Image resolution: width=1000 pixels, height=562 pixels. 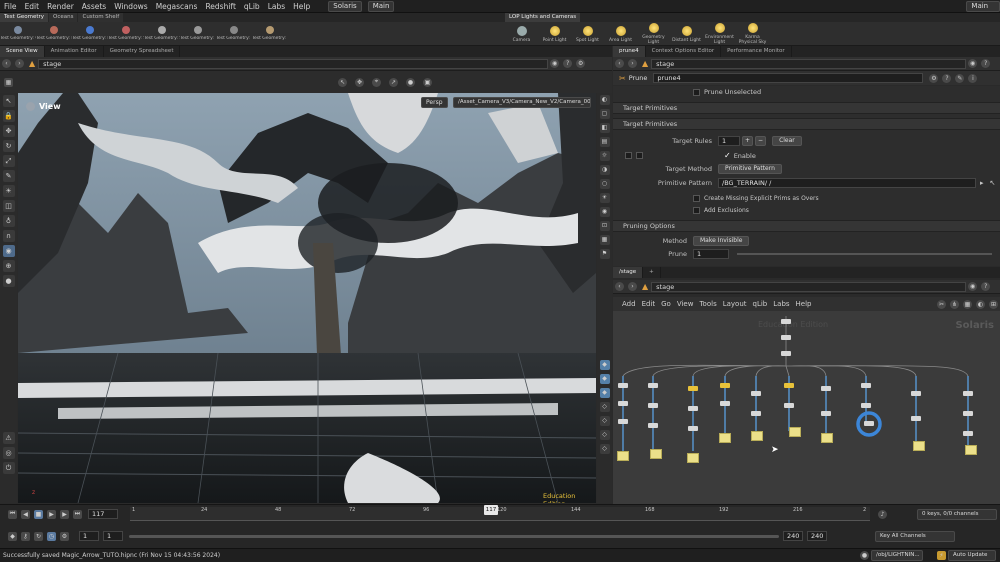 I want to click on tab-geometry-spreadsheet: Geometry Spreadsheet, so click(x=142, y=51).